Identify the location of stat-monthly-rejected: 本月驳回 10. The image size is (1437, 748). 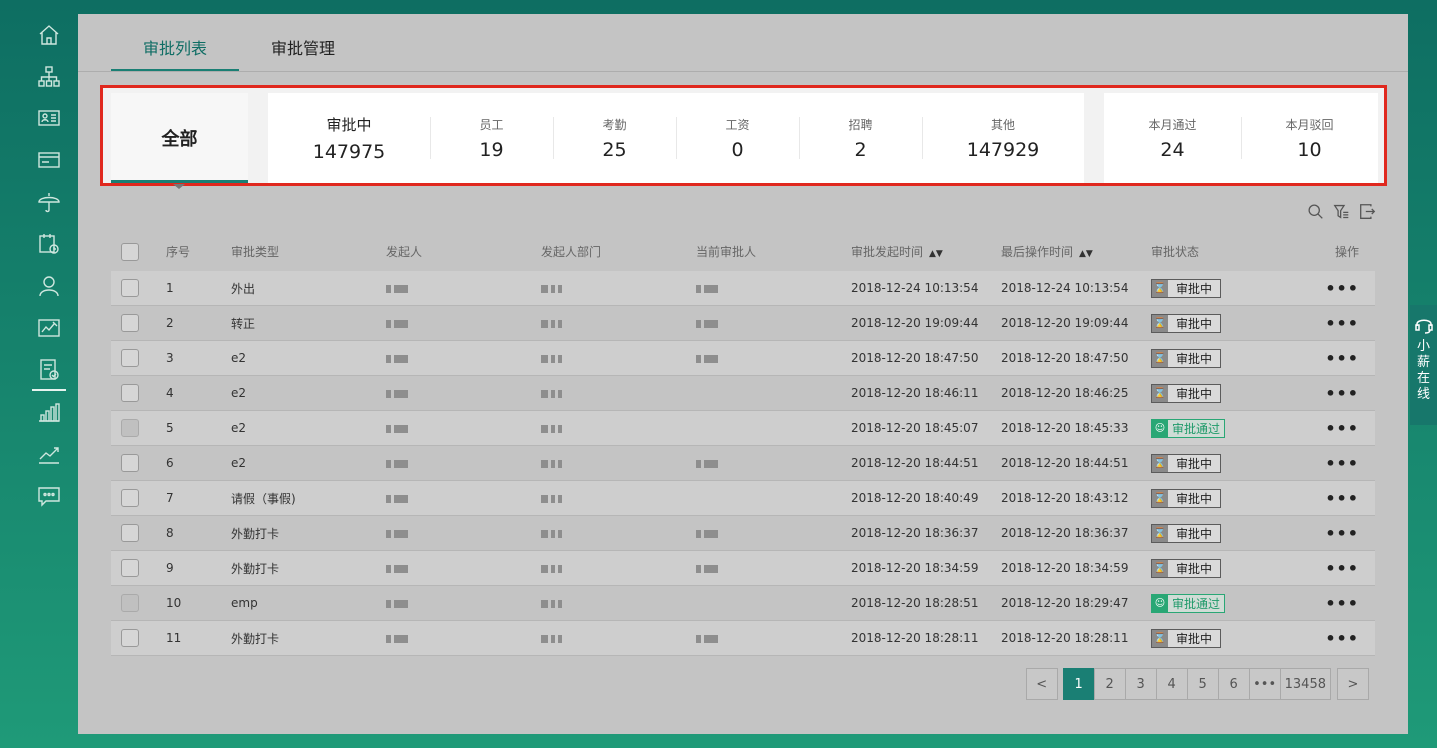
(1309, 138).